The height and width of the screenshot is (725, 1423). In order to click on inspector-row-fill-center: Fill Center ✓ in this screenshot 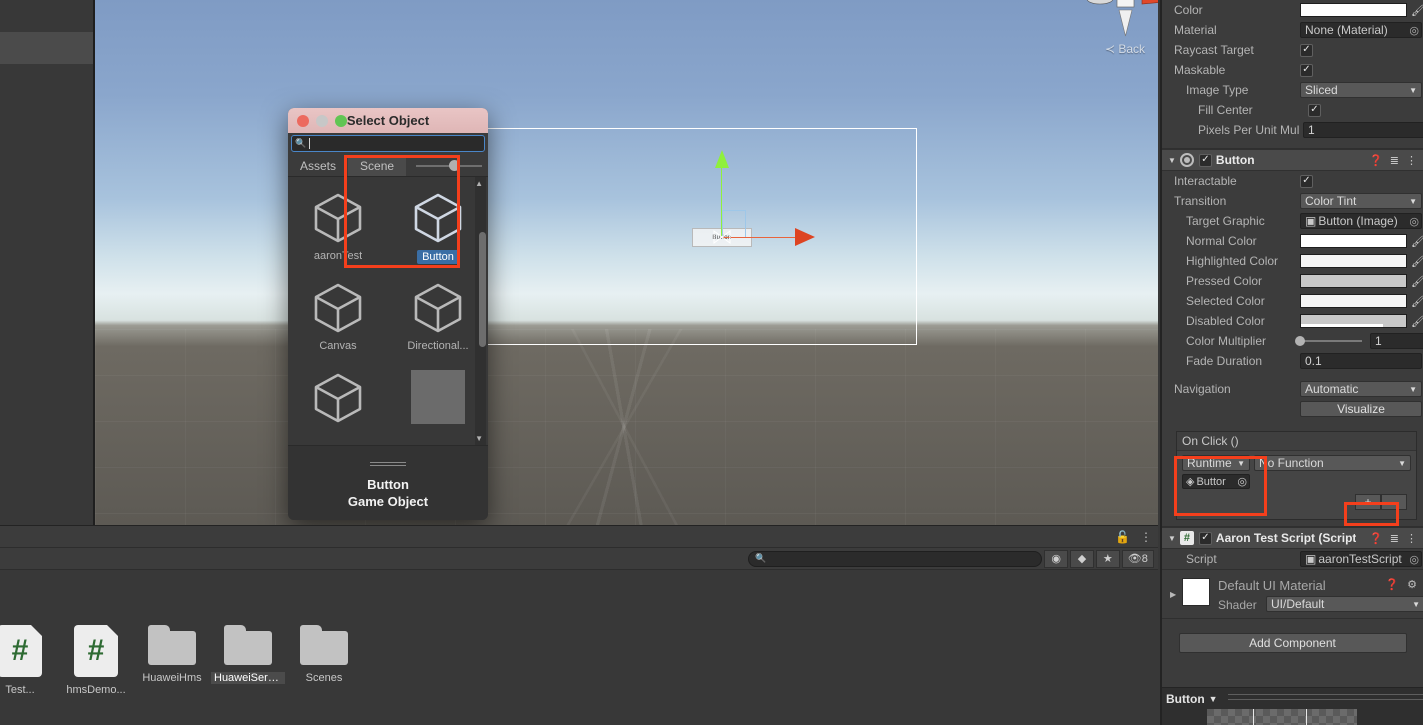, I will do `click(1292, 110)`.